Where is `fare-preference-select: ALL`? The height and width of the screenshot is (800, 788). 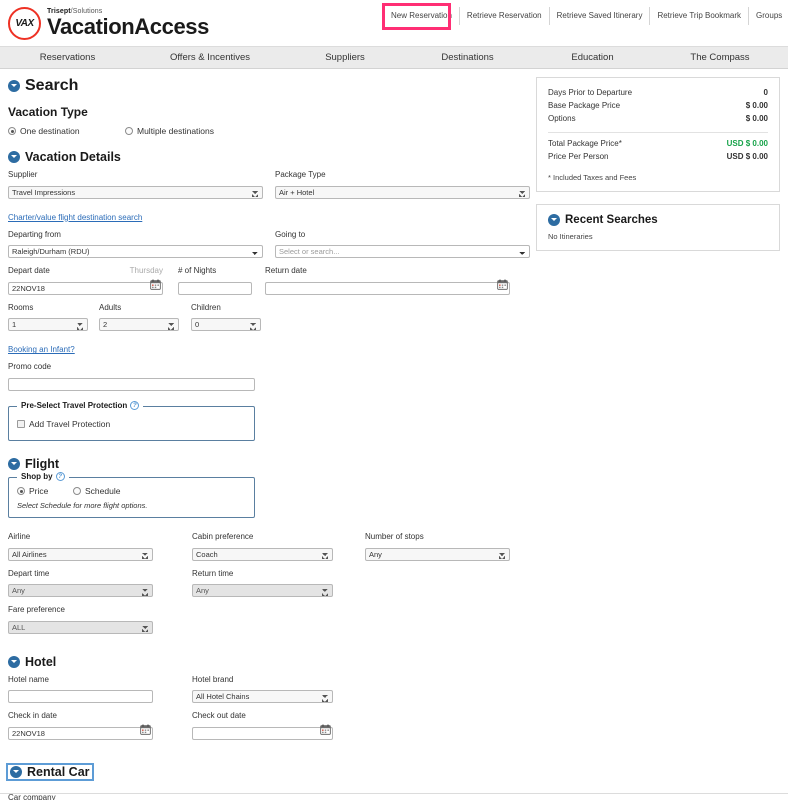 fare-preference-select: ALL is located at coordinates (80, 627).